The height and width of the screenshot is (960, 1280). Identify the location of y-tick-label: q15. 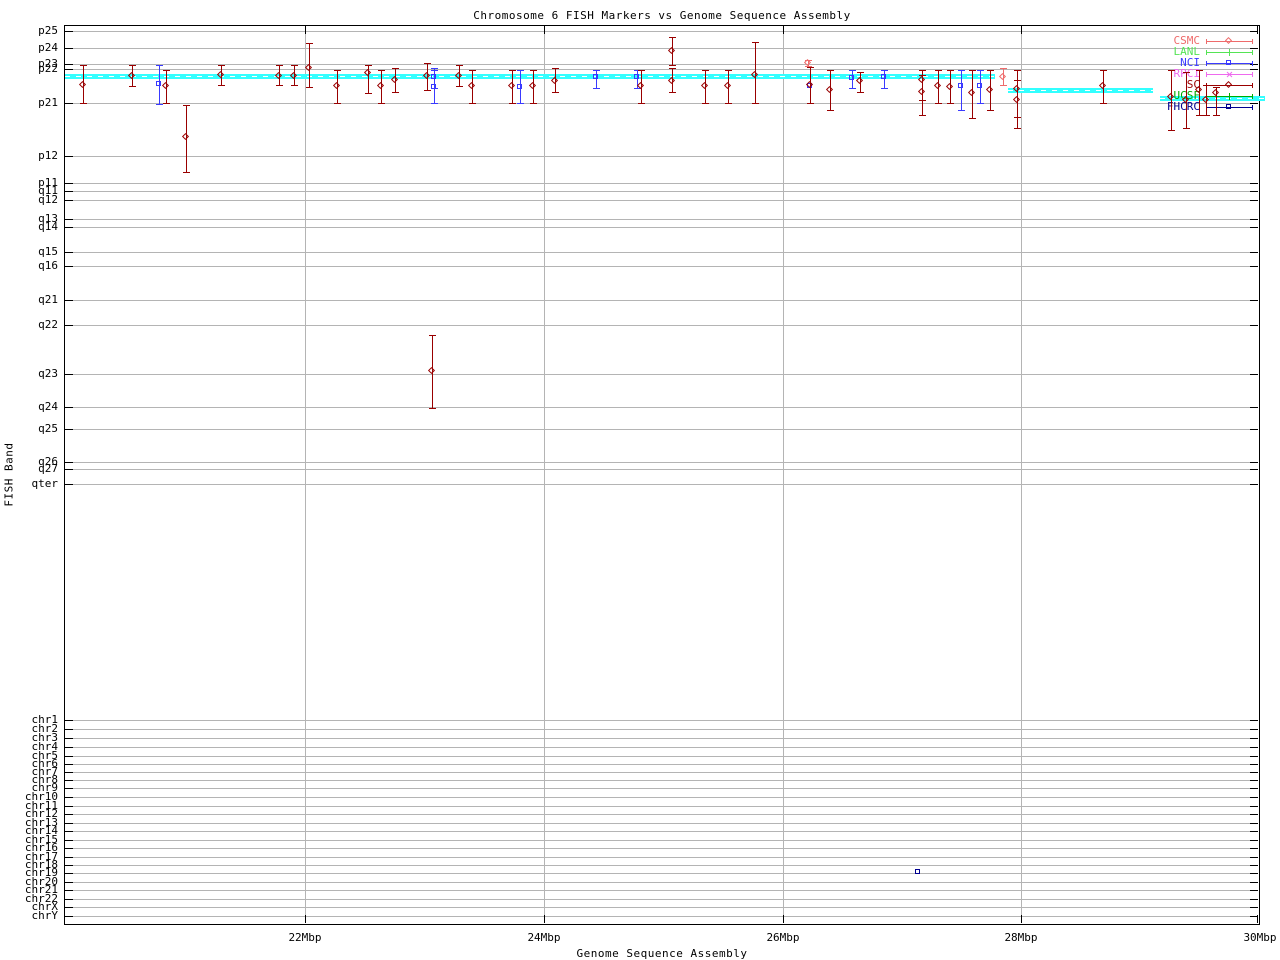
(48, 251).